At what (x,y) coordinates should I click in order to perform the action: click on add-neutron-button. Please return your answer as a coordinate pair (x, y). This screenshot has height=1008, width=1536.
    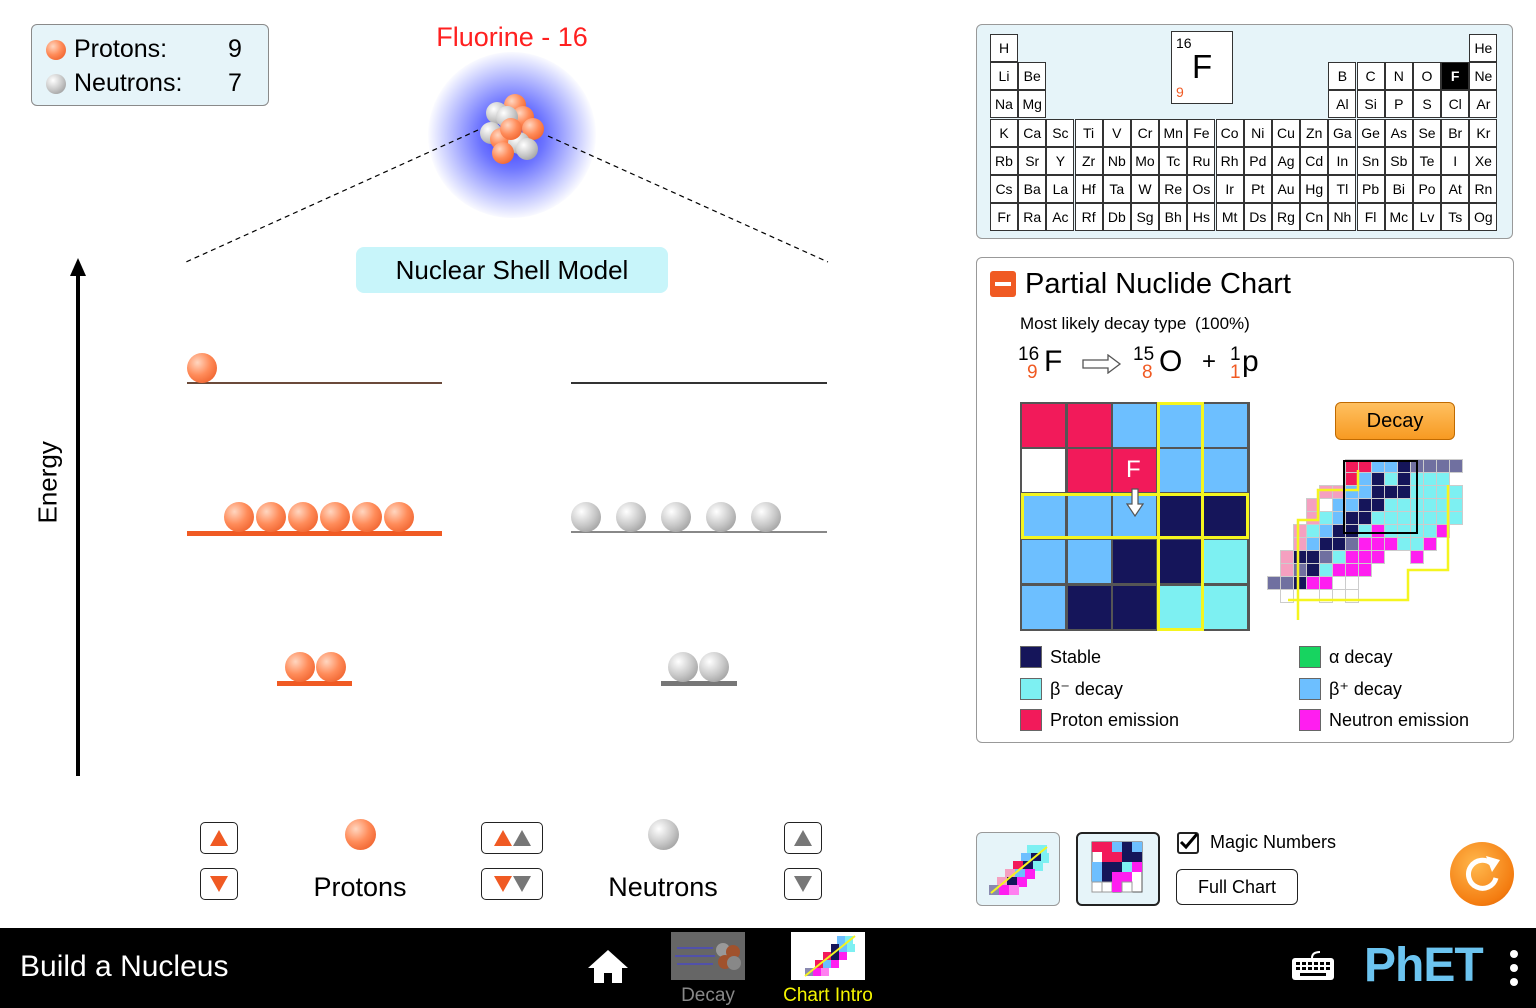
    Looking at the image, I should click on (803, 838).